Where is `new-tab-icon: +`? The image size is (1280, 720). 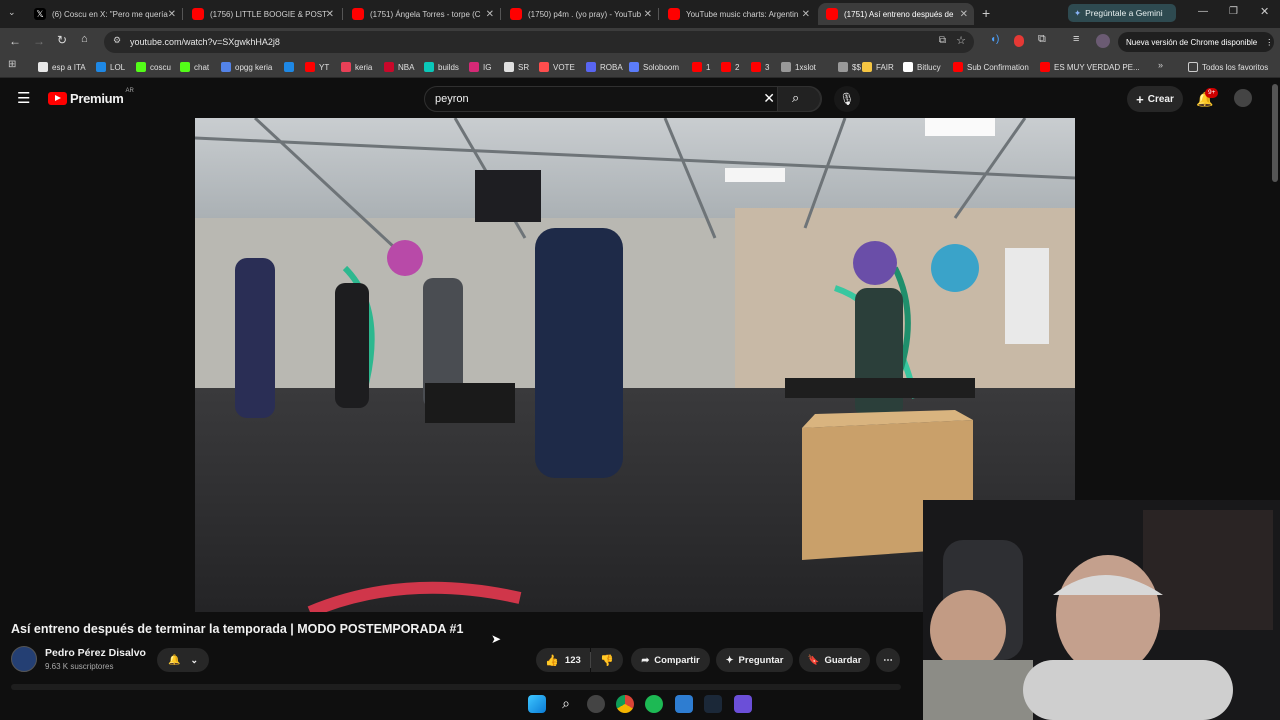
new-tab-icon: + is located at coordinates (986, 13).